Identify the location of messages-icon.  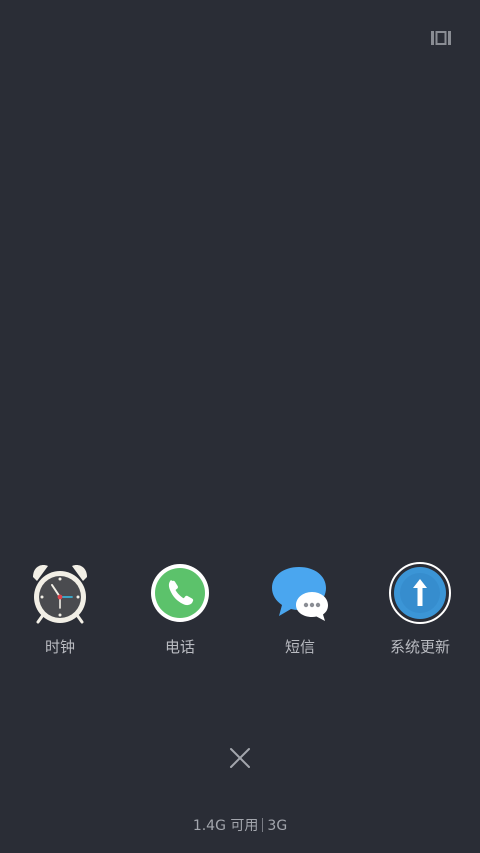
(300, 593).